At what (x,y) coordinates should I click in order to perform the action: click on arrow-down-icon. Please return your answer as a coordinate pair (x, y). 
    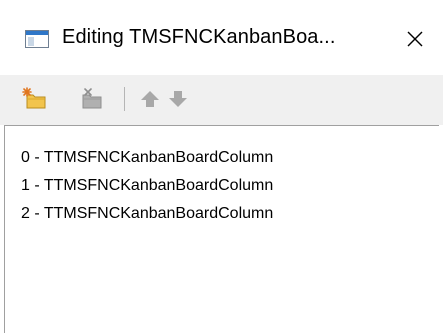
    Looking at the image, I should click on (178, 99).